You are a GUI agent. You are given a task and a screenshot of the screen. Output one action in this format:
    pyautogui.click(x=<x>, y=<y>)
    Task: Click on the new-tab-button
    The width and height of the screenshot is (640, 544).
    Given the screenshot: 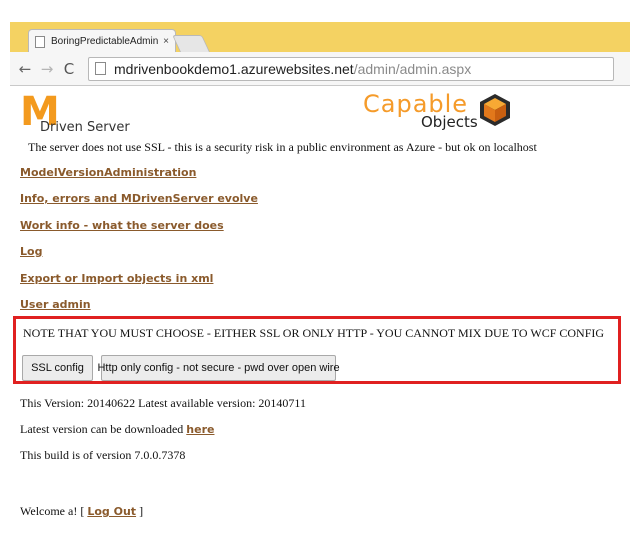 What is the action you would take?
    pyautogui.click(x=191, y=43)
    